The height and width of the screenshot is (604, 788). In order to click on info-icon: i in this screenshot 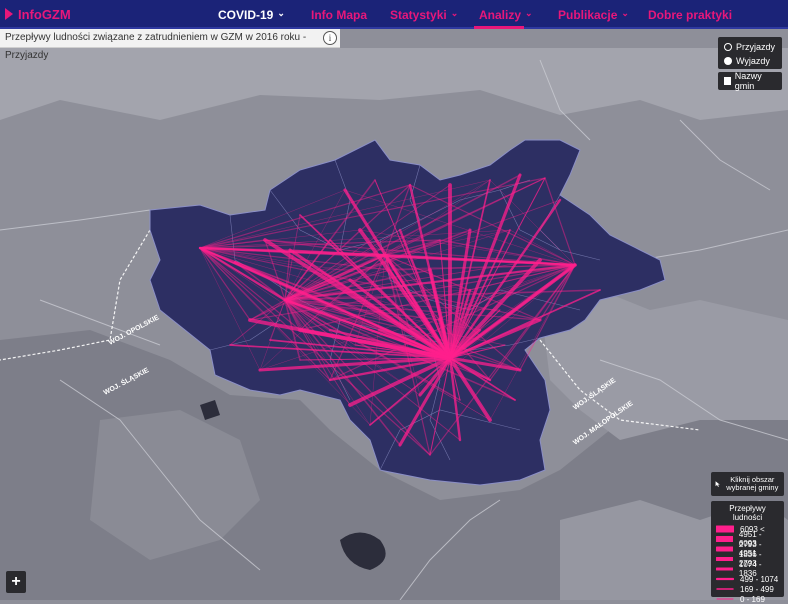, I will do `click(330, 38)`.